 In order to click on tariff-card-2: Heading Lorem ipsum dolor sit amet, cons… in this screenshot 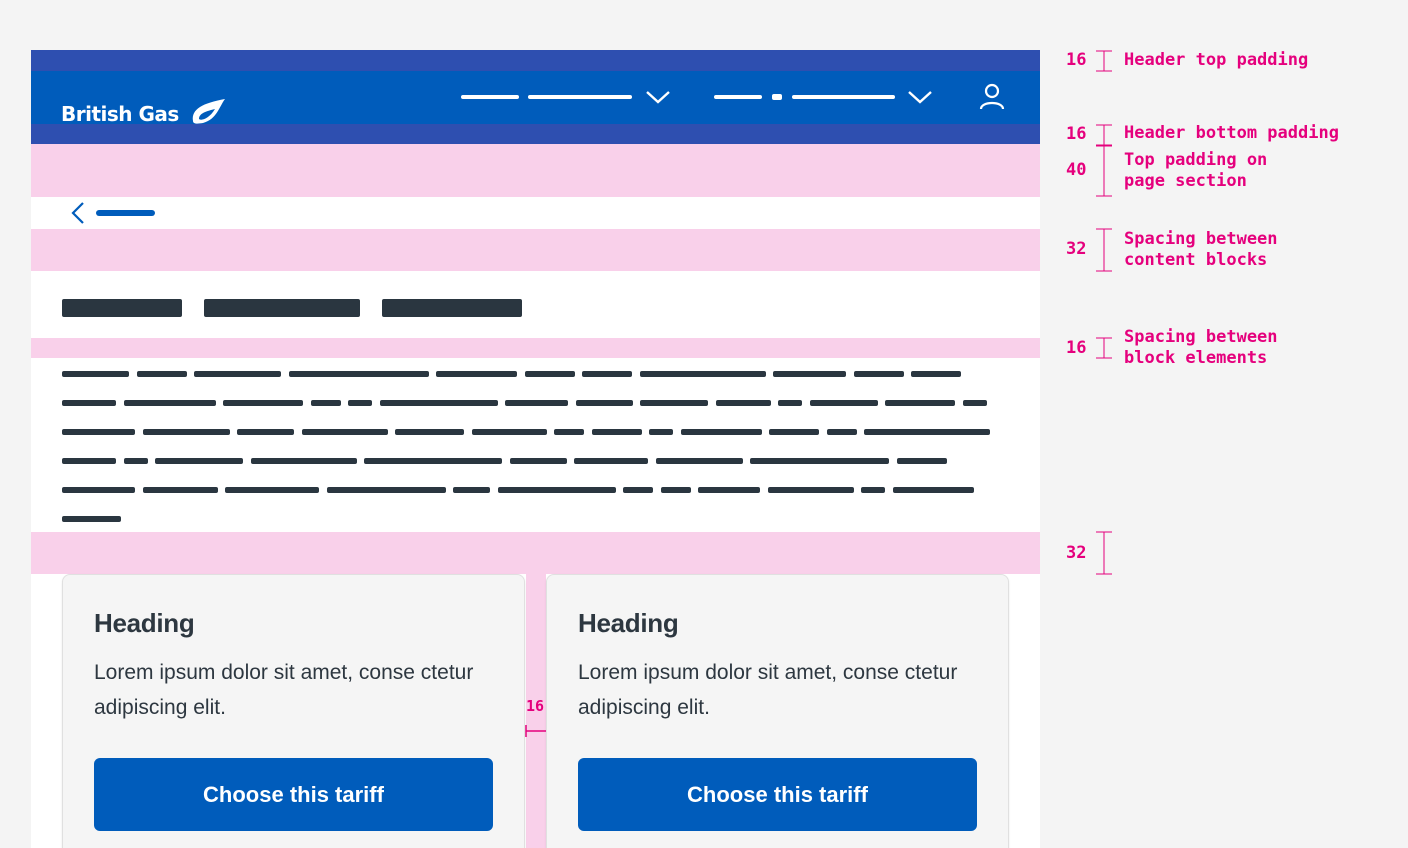, I will do `click(777, 711)`.